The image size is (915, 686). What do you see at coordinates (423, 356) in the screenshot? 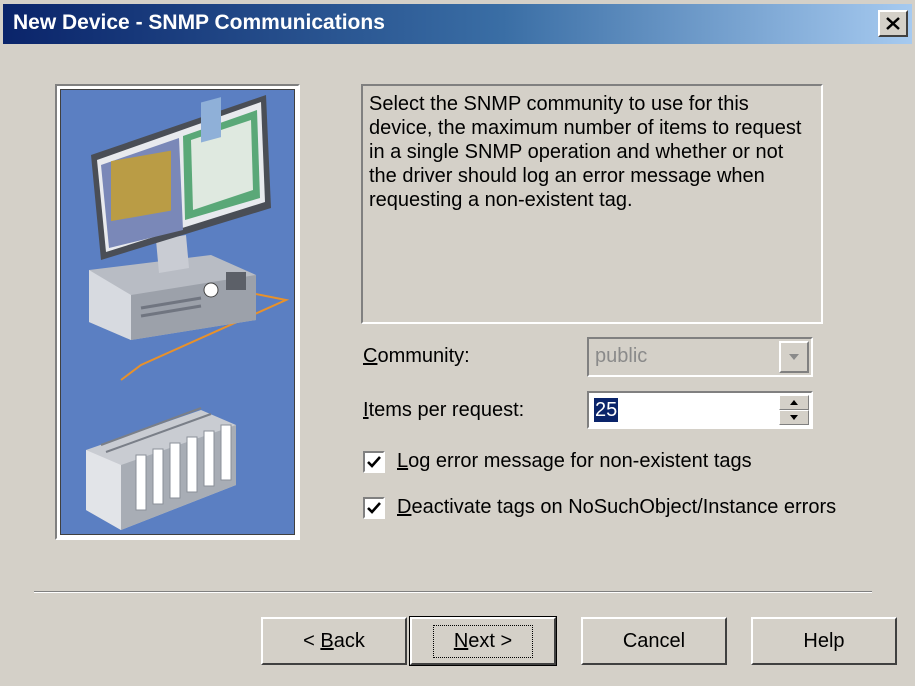
I see `community-label-text: ommunity:` at bounding box center [423, 356].